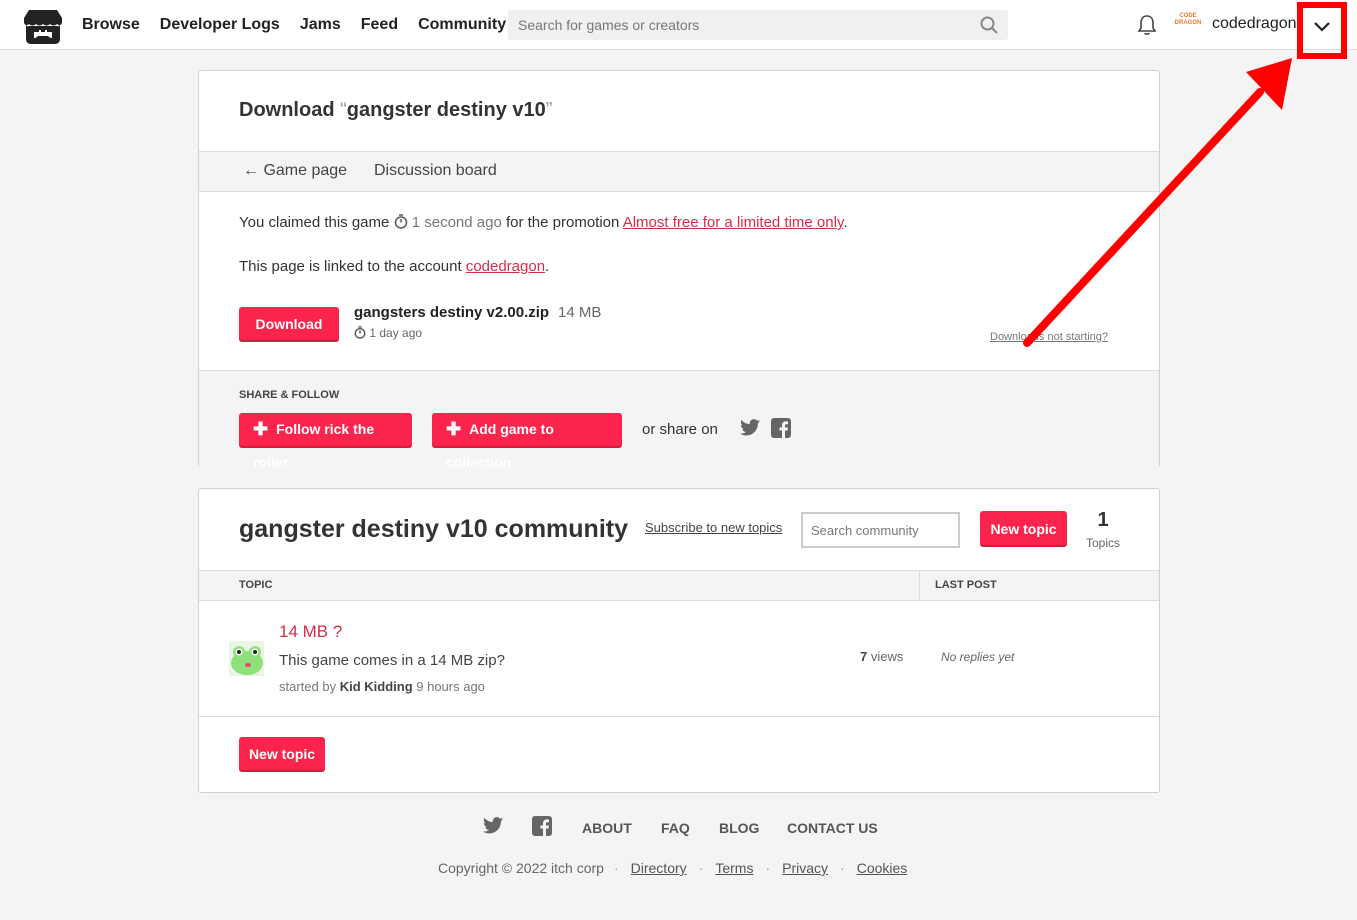 Image resolution: width=1357 pixels, height=920 pixels. I want to click on page-title: Download “gangster destiny v10”, so click(396, 110).